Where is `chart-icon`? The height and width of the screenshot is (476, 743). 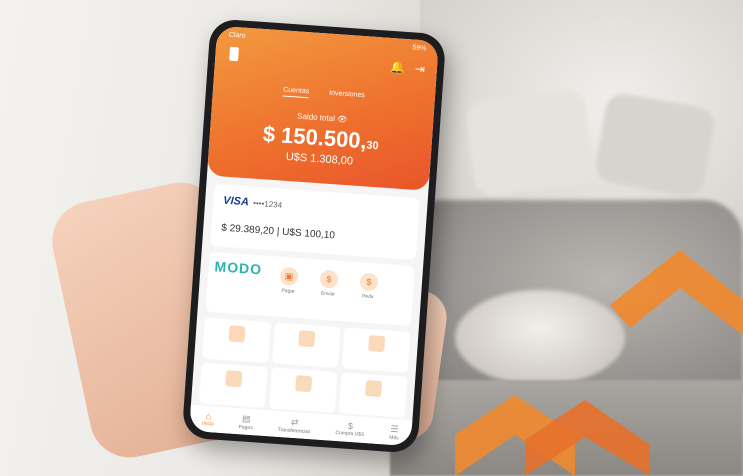
chart-icon is located at coordinates (304, 384).